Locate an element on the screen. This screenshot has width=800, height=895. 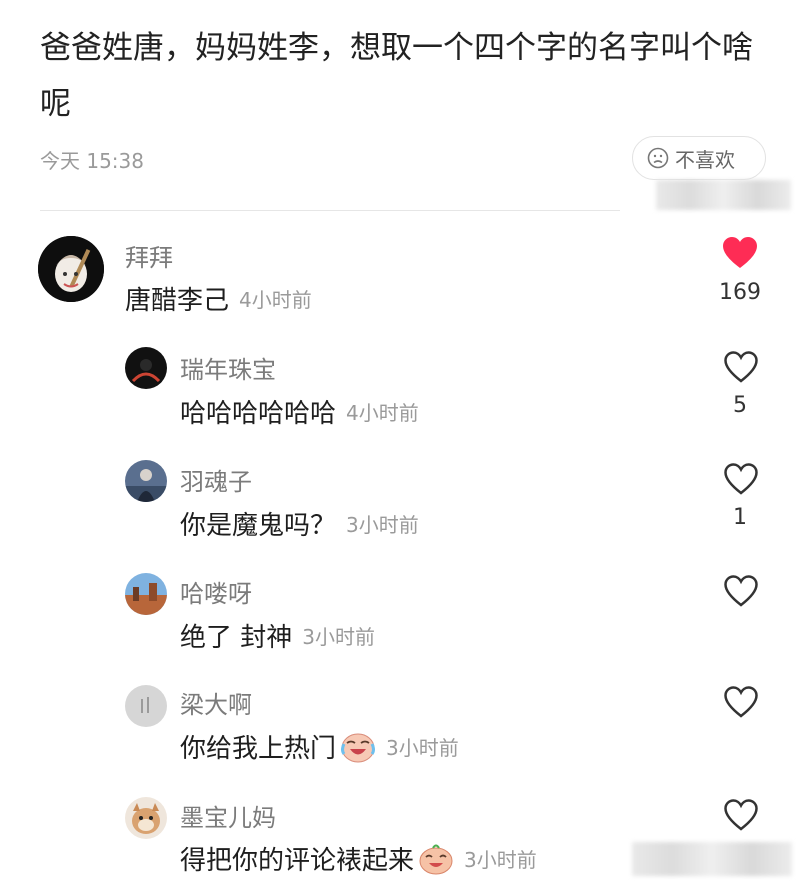
anime-avatar-icon is located at coordinates (71, 269).